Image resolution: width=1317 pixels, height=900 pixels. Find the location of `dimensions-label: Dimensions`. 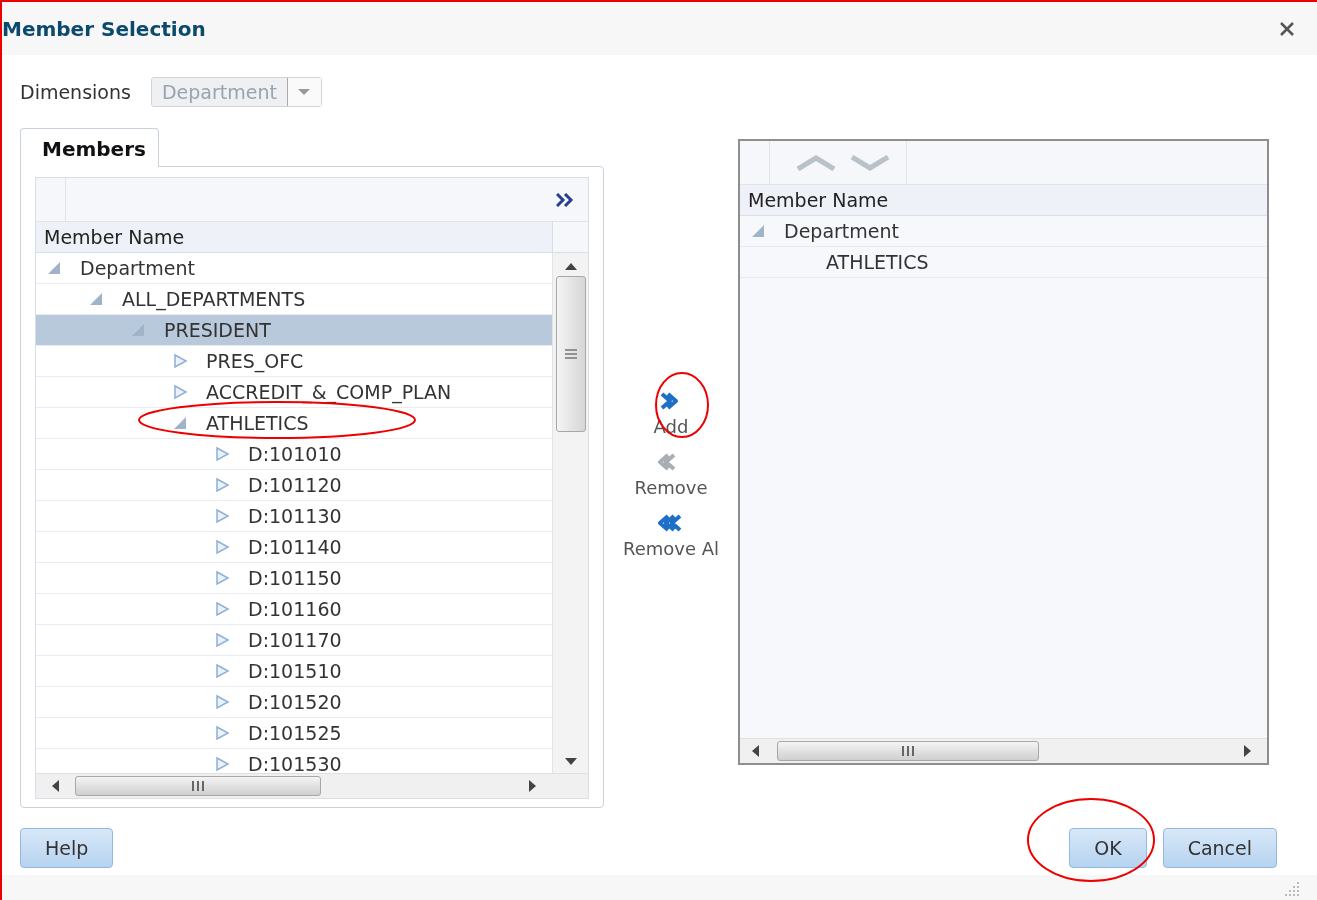

dimensions-label: Dimensions is located at coordinates (75, 92).